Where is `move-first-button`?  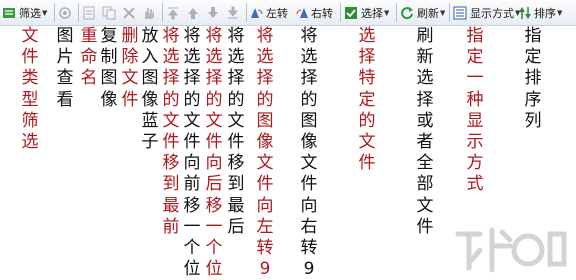 move-first-button is located at coordinates (173, 12).